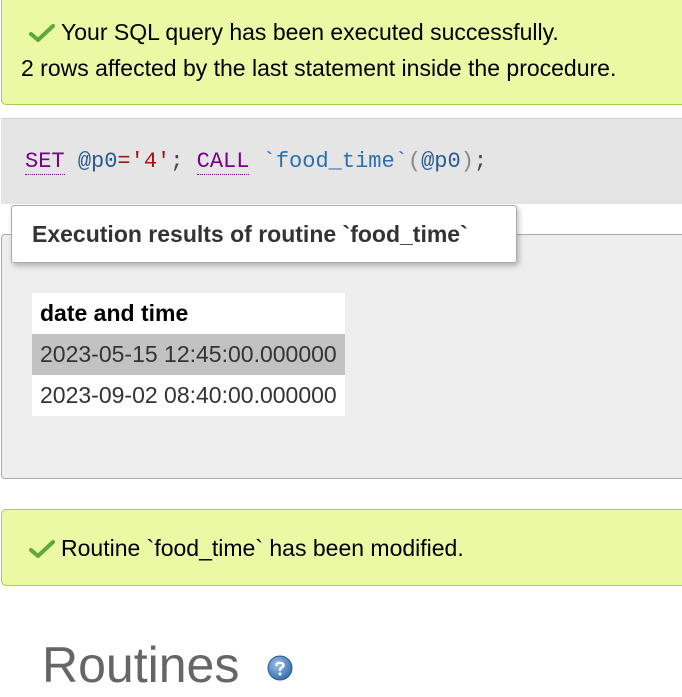 This screenshot has width=682, height=697. I want to click on sql-keyword-set: SET, so click(45, 162).